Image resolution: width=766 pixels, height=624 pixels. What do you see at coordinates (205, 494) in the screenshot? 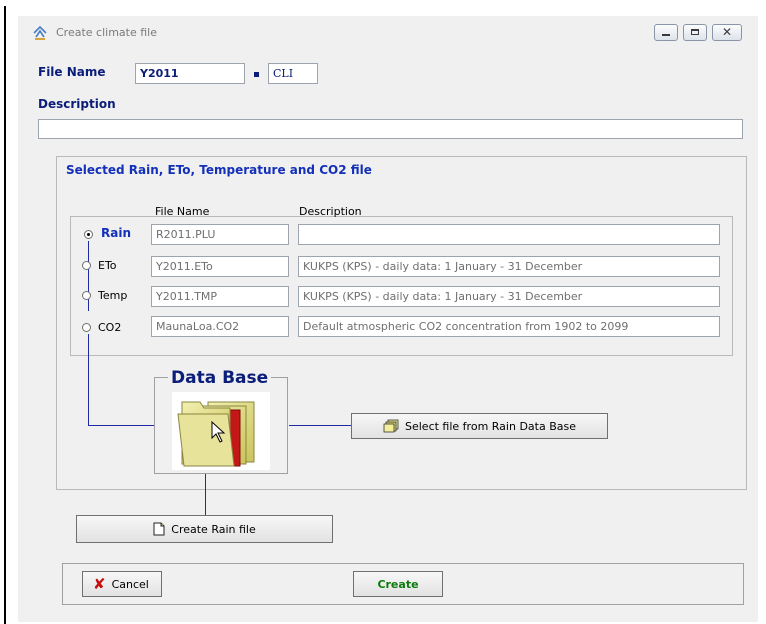
I see `connector-db-to-create` at bounding box center [205, 494].